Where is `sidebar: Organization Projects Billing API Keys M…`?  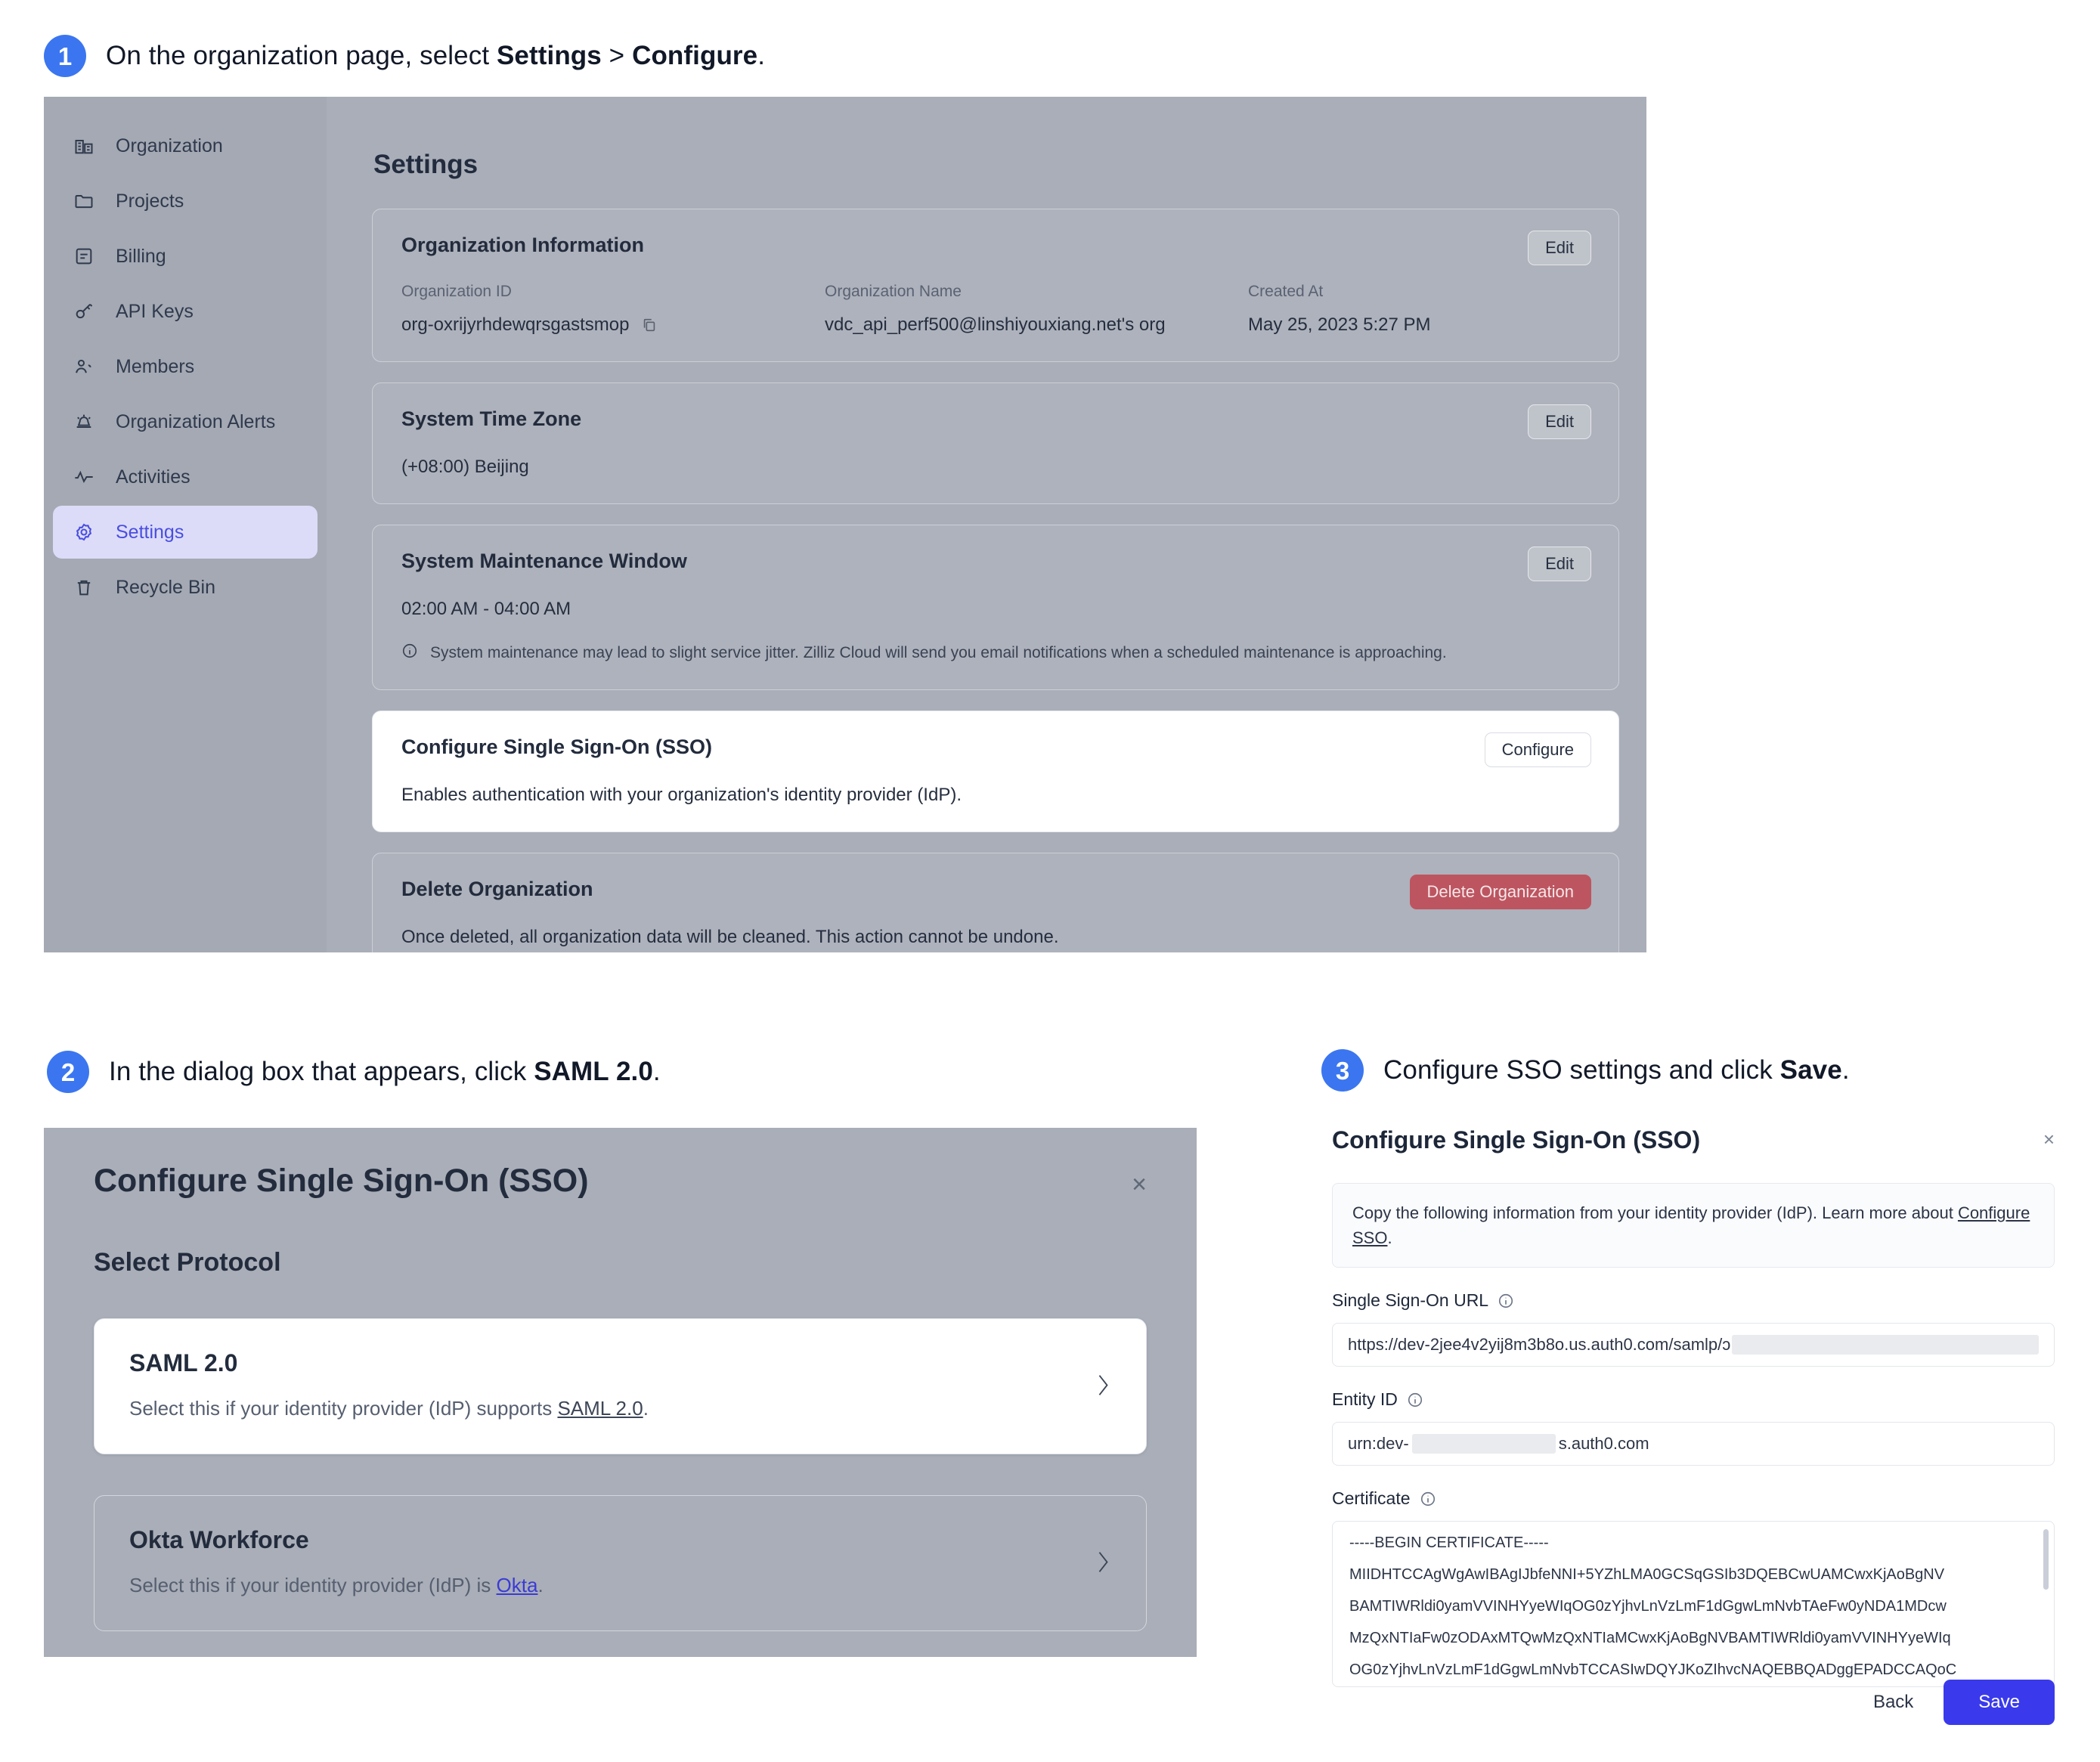 sidebar: Organization Projects Billing API Keys M… is located at coordinates (185, 524).